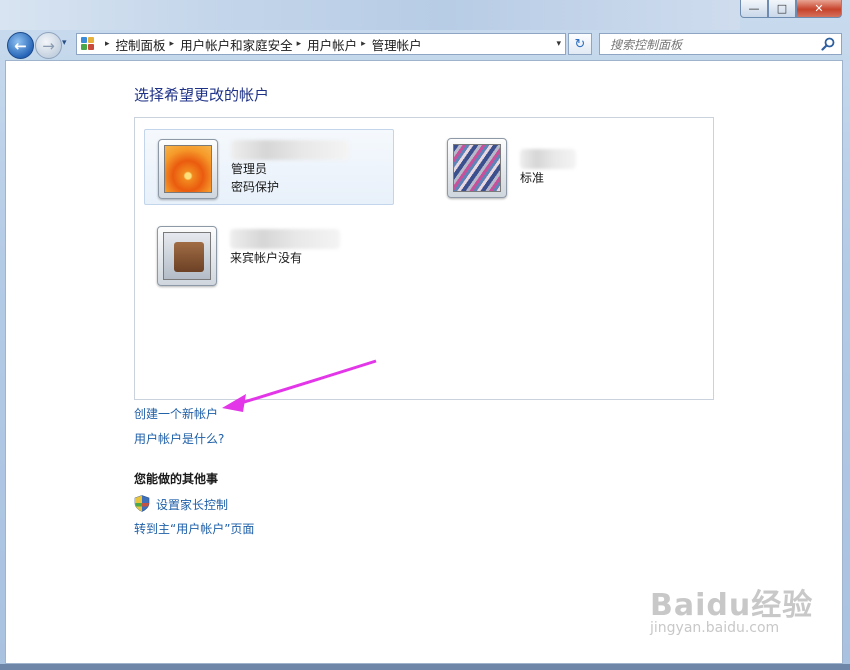 This screenshot has width=850, height=670. Describe the element at coordinates (255, 187) in the screenshot. I see `account-protection-label: 密码保护` at that location.